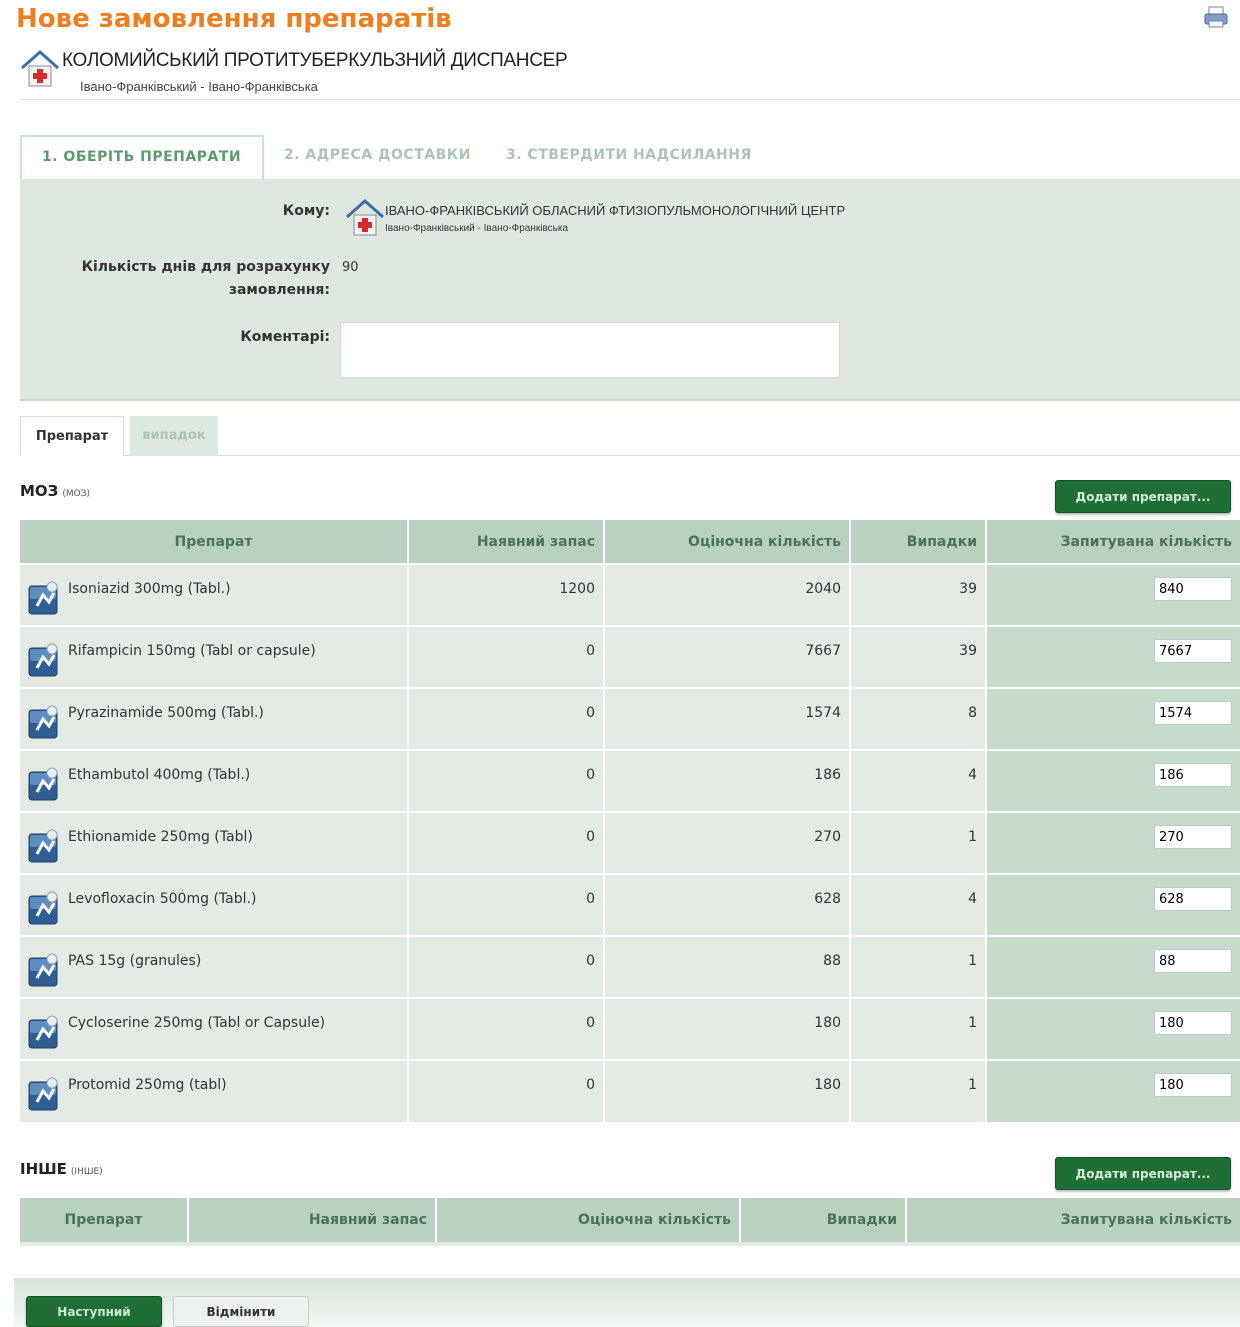 The width and height of the screenshot is (1240, 1327). Describe the element at coordinates (285, 337) in the screenshot. I see `comments-label: Коментарі:` at that location.